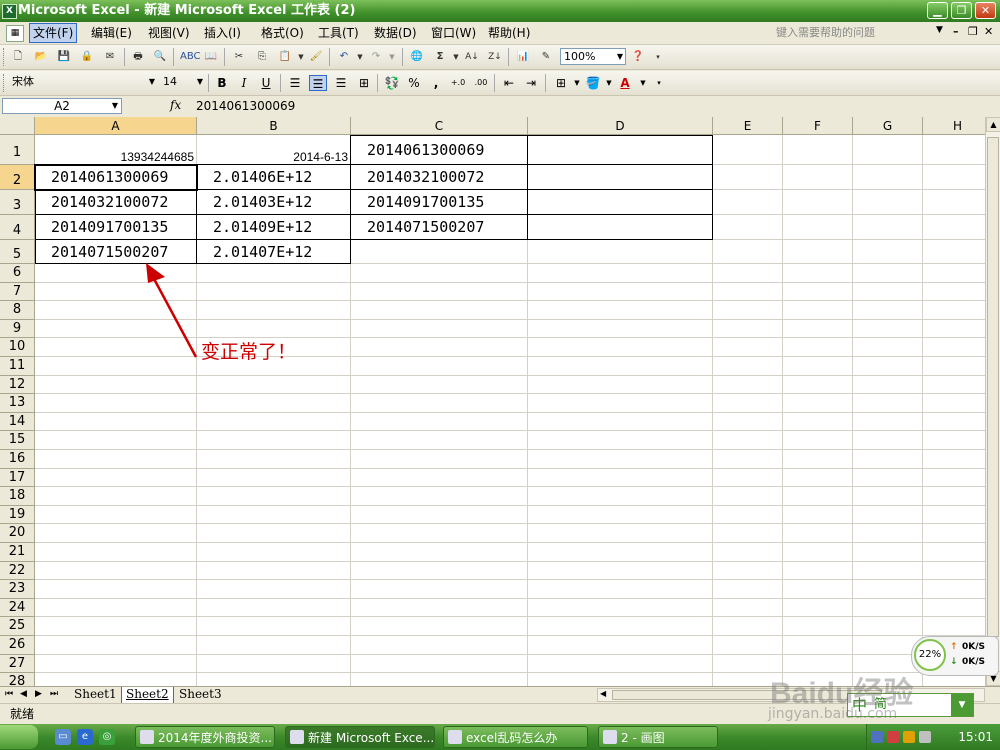 This screenshot has width=1000, height=750. I want to click on decrease-decimal-button: .00, so click(481, 83).